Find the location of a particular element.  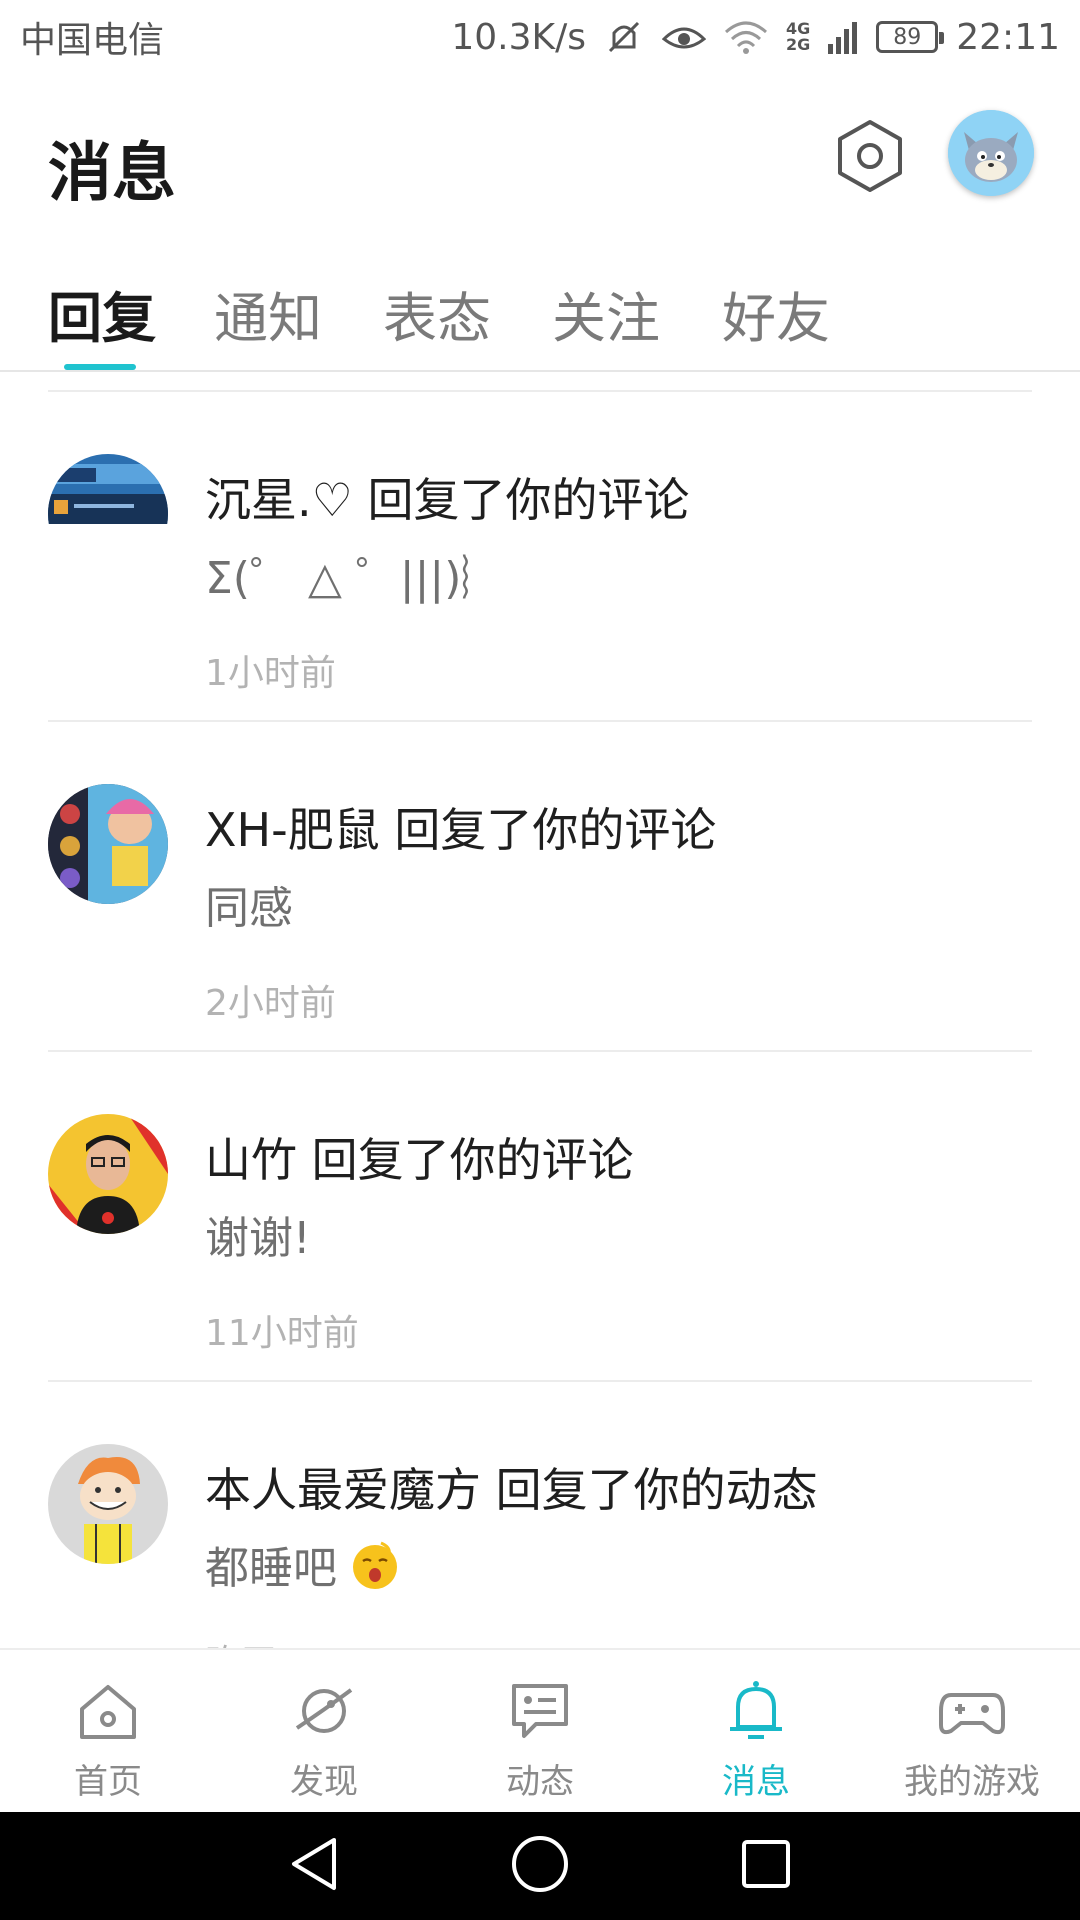

battery-indicator: 89 is located at coordinates (910, 37).